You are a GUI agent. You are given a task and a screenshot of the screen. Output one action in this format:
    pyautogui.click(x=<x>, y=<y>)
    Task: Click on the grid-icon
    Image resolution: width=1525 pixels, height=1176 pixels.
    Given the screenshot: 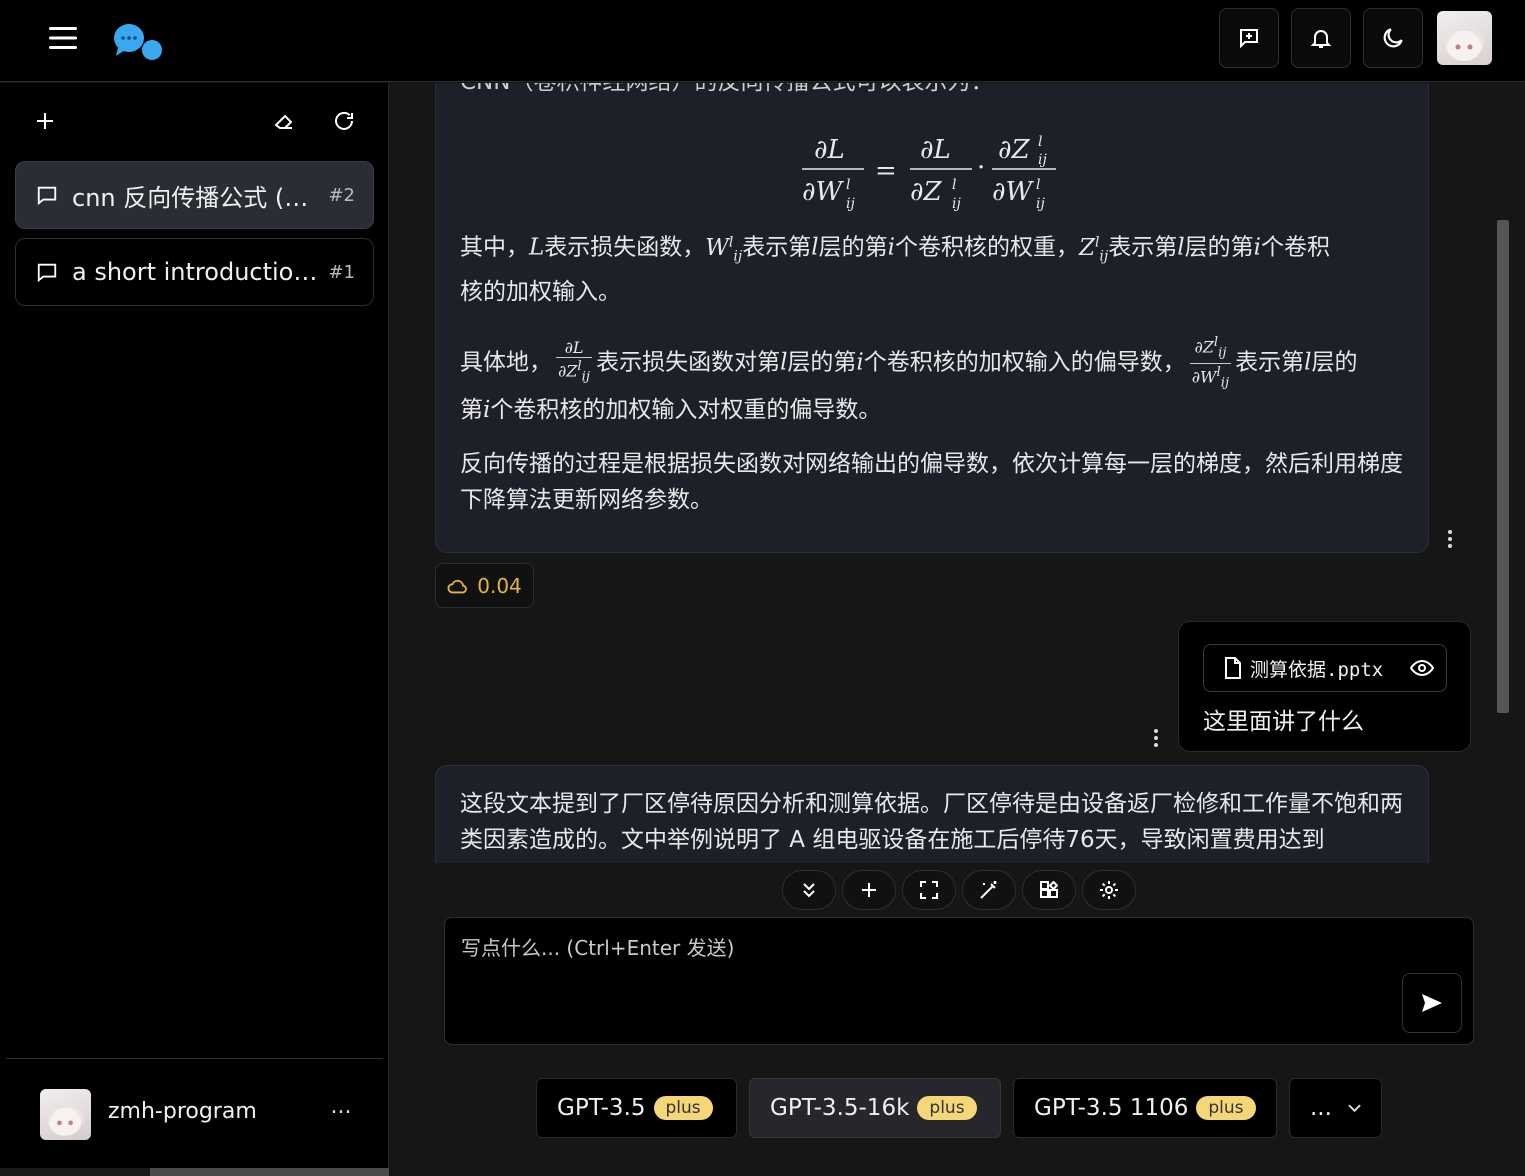 What is the action you would take?
    pyautogui.click(x=1049, y=889)
    